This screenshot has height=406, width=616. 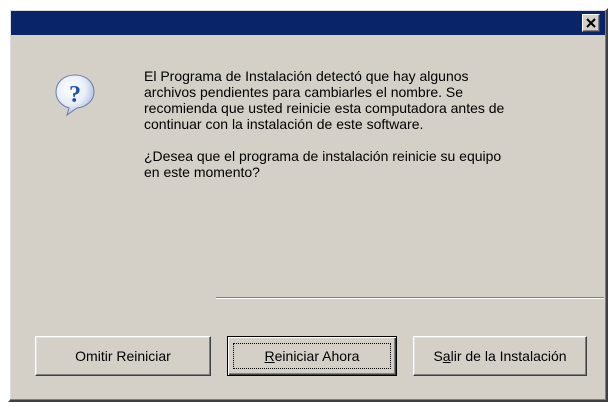 I want to click on skip-restart-button: Omitir Reiniciar, so click(x=123, y=356).